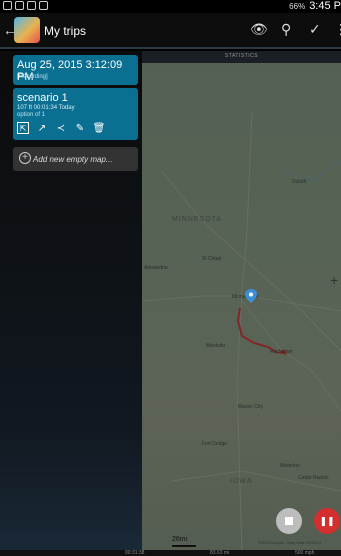 This screenshot has width=341, height=556. I want to click on zoom-in-icon: +, so click(334, 280).